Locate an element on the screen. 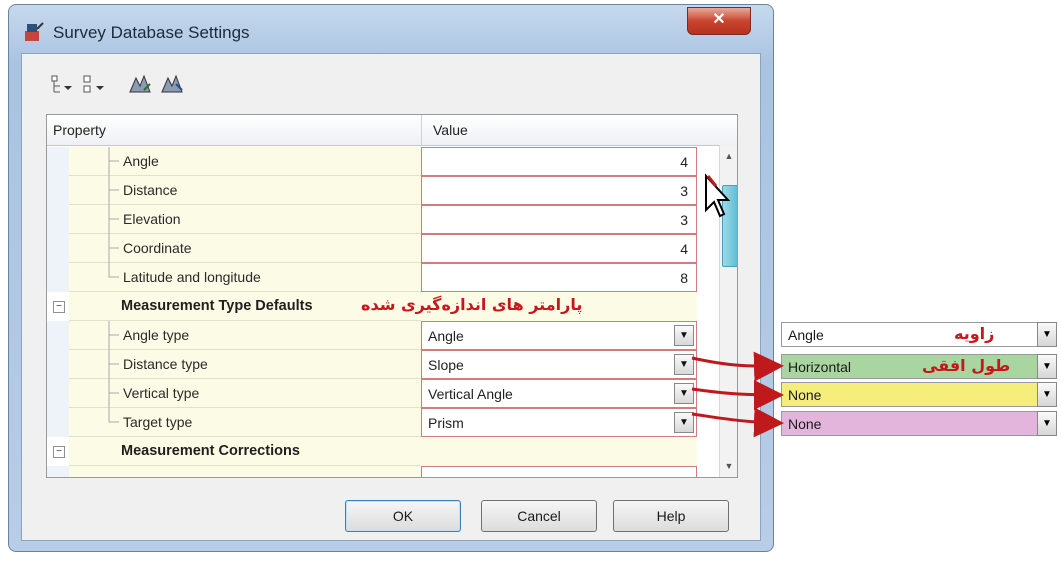 Image resolution: width=1061 pixels, height=562 pixels. property-row-latitude-longitude: Latitude and longitude 8 is located at coordinates (372, 277).